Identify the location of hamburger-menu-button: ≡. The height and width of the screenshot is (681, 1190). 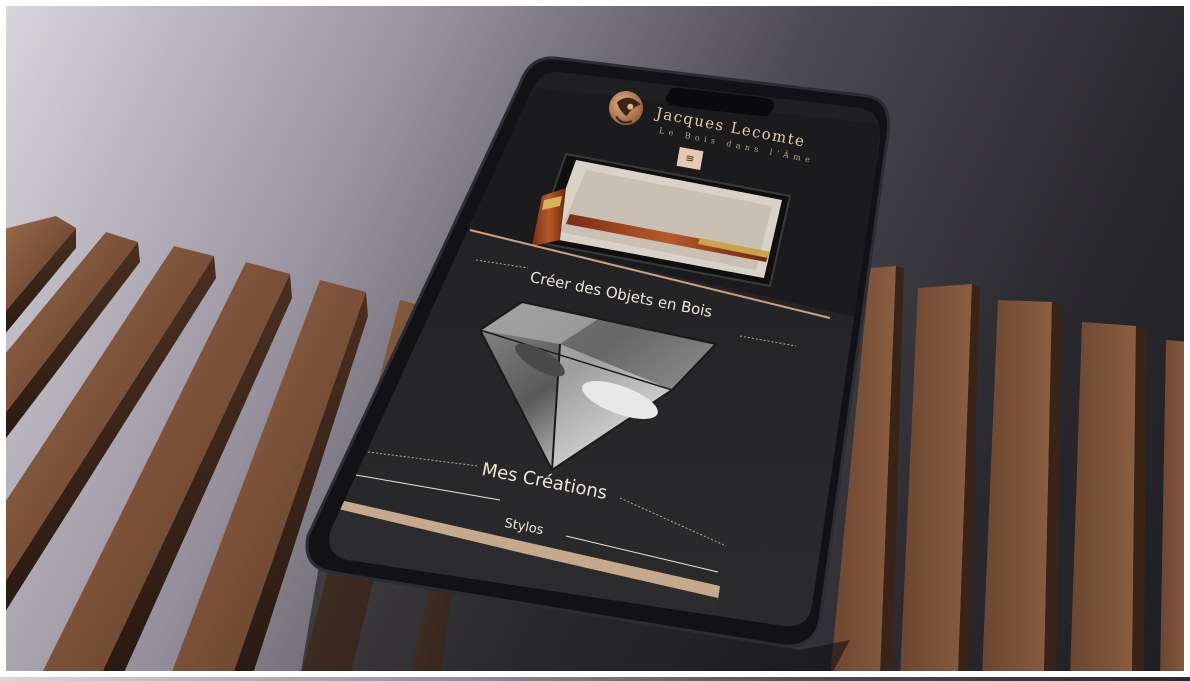
(690, 158).